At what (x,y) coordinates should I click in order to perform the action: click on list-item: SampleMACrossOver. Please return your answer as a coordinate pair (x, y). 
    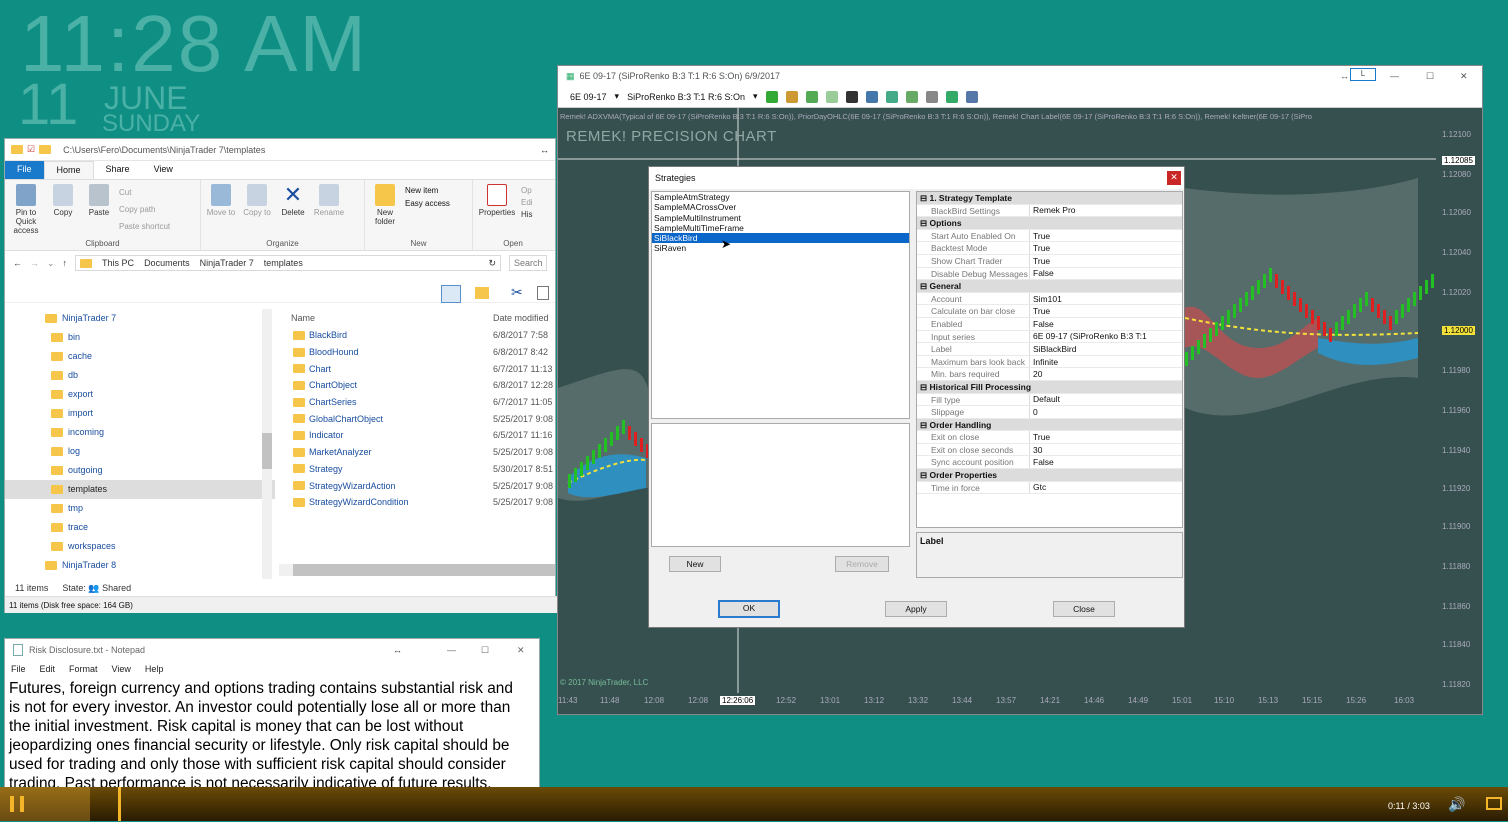
    Looking at the image, I should click on (780, 207).